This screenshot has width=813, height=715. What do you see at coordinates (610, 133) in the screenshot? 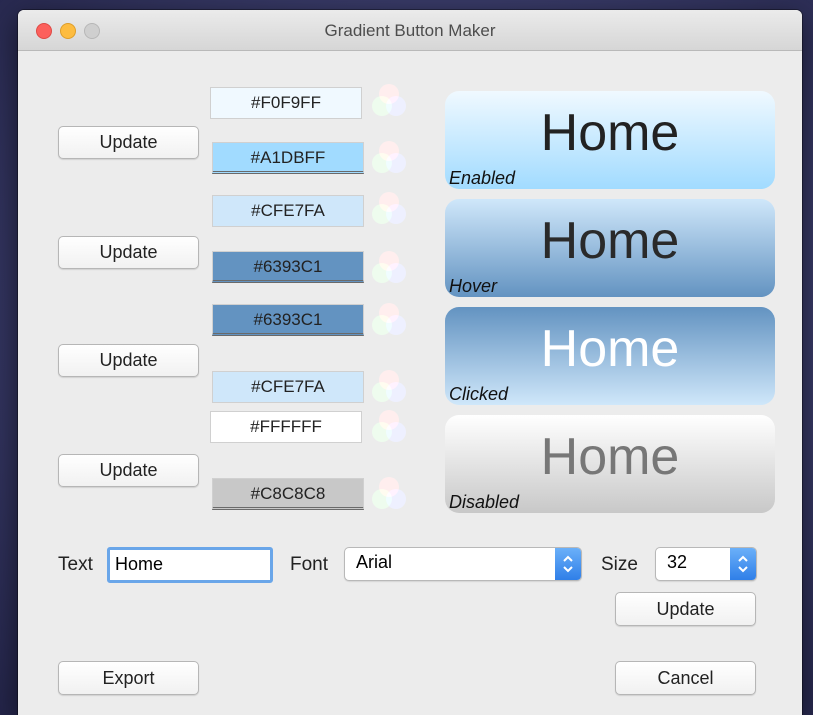
I see `preview-enabled-text: Home` at bounding box center [610, 133].